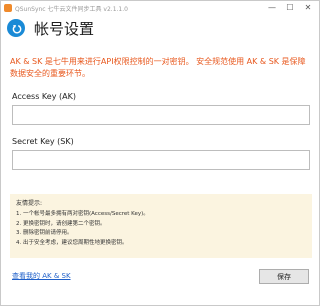  What do you see at coordinates (44, 233) in the screenshot?
I see `tips-item: 3. 删除密钥前请停用。` at bounding box center [44, 233].